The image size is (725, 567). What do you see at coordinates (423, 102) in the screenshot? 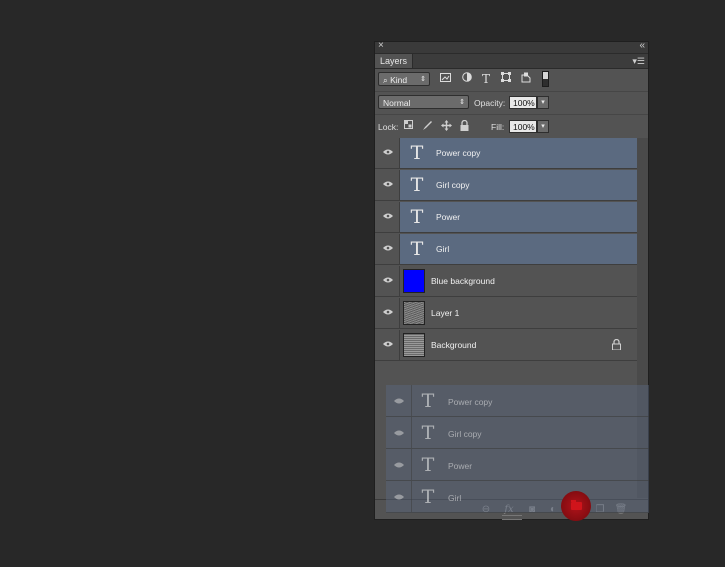
I see `blend-mode-select: Normal ⇕` at bounding box center [423, 102].